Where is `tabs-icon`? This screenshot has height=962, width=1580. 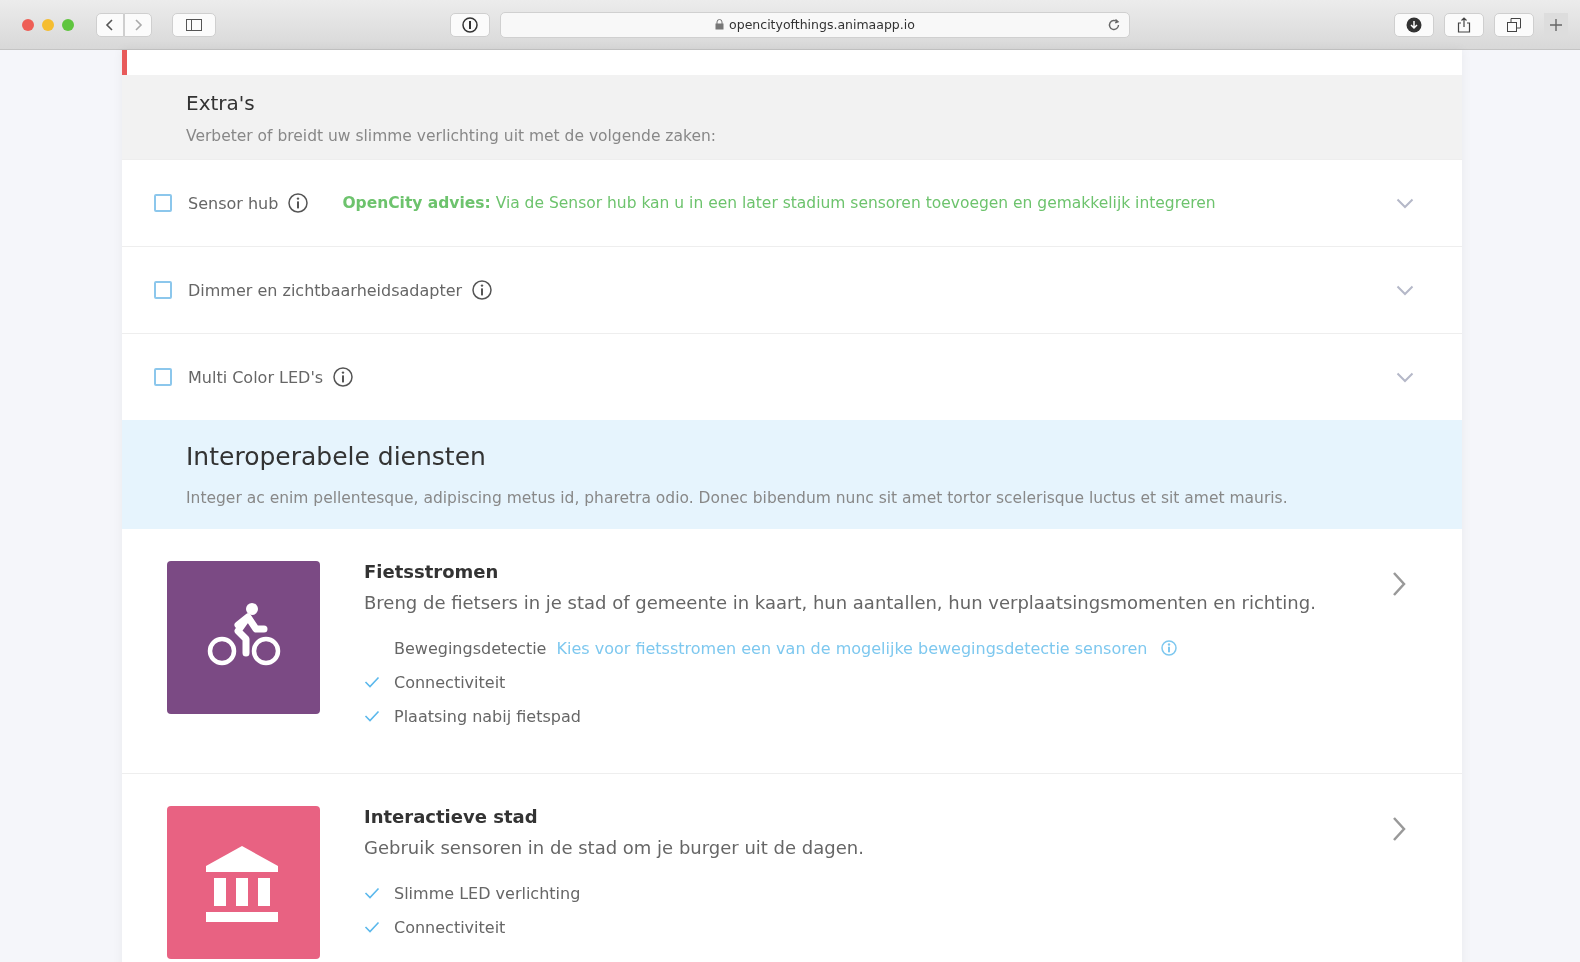 tabs-icon is located at coordinates (1514, 24).